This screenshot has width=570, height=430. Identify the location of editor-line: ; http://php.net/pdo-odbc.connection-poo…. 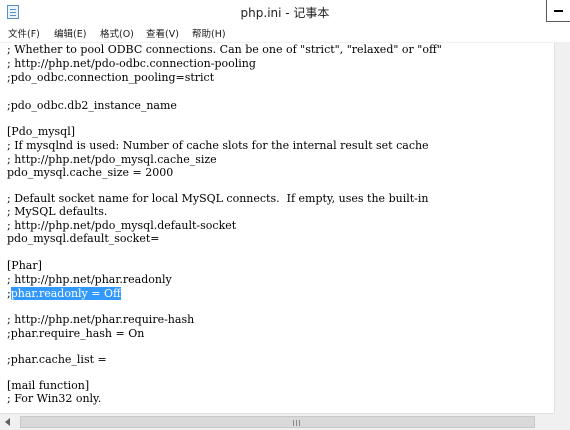
(131, 63).